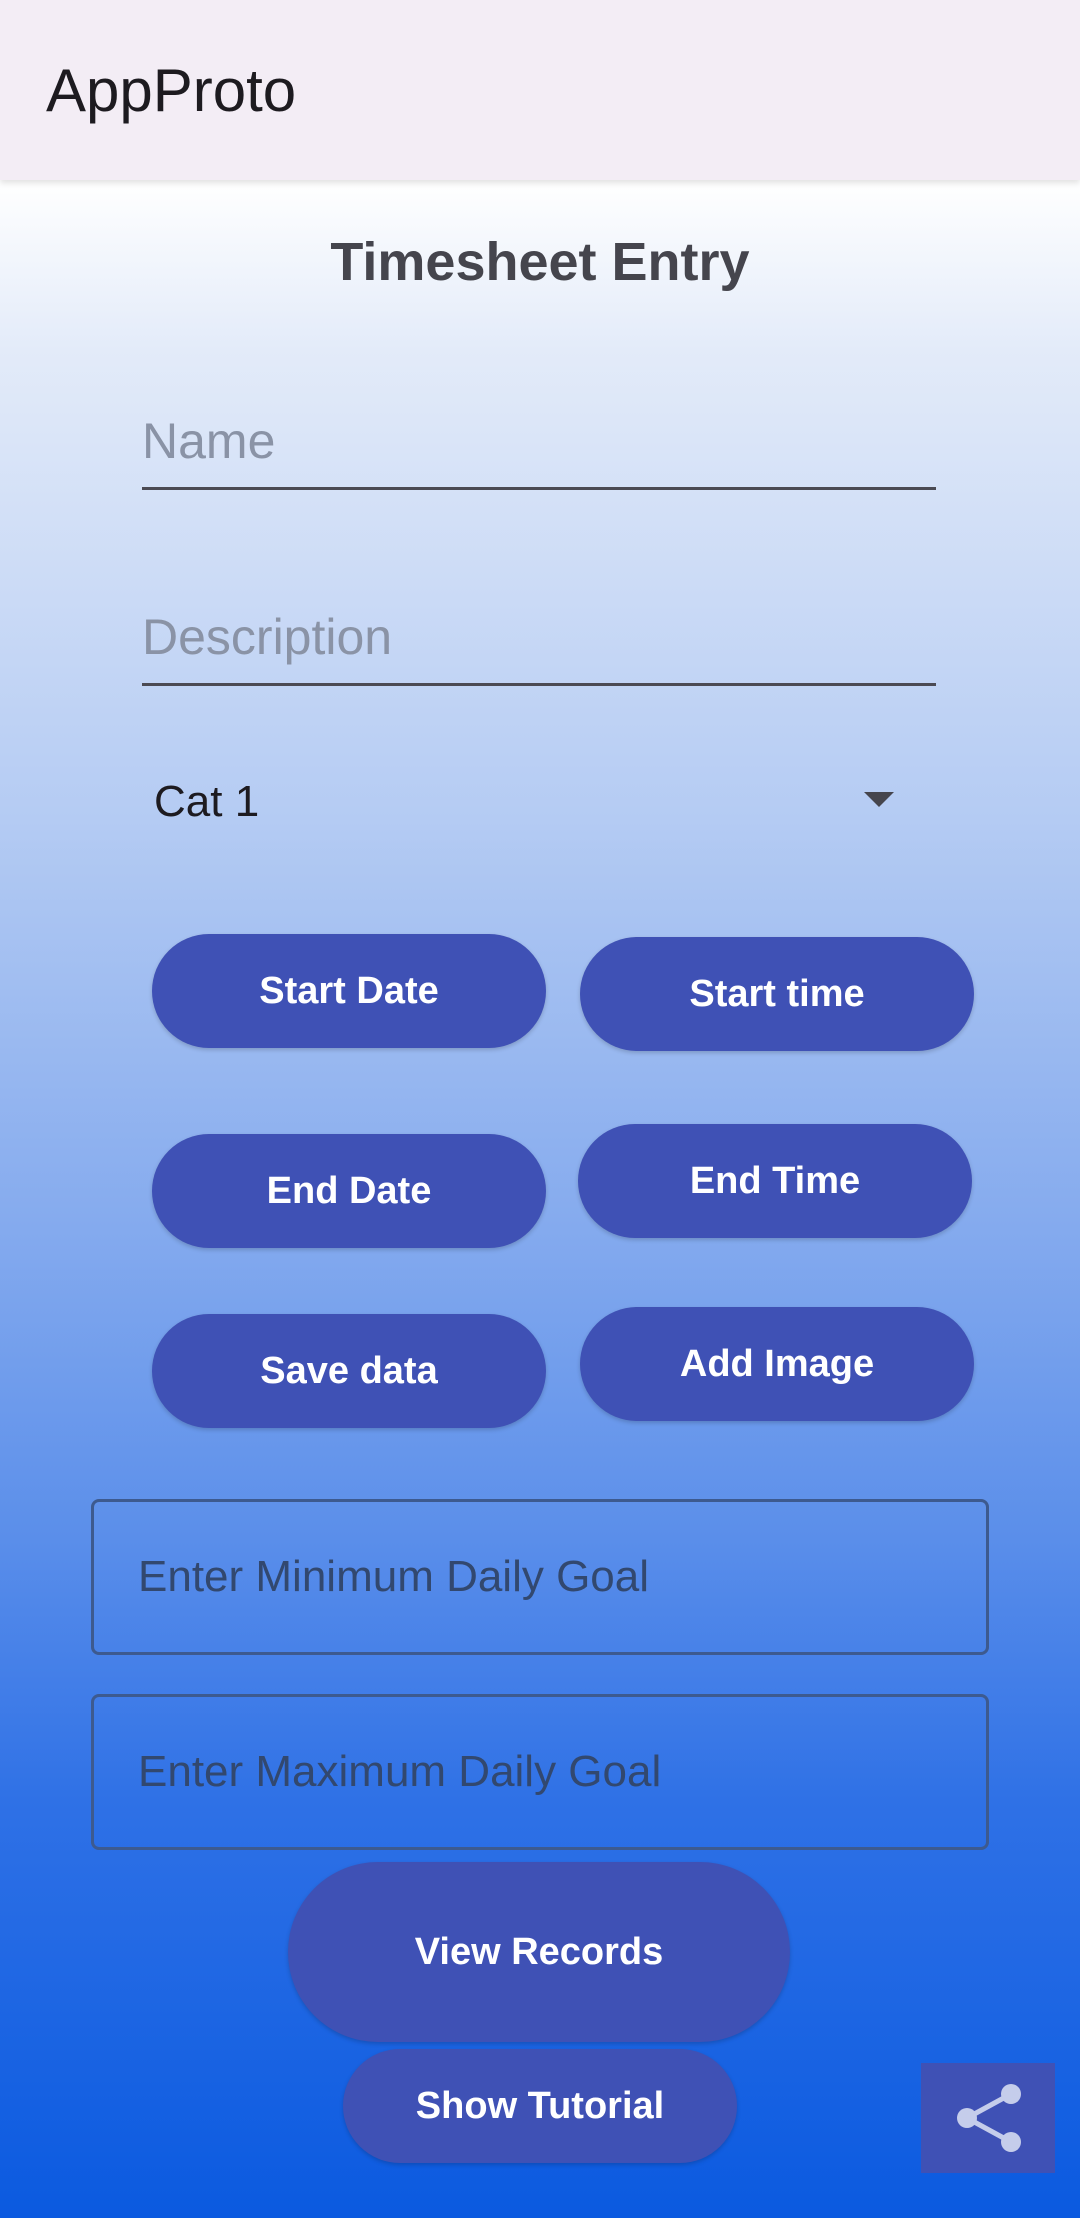  What do you see at coordinates (777, 1364) in the screenshot?
I see `add-image-button: Add Image` at bounding box center [777, 1364].